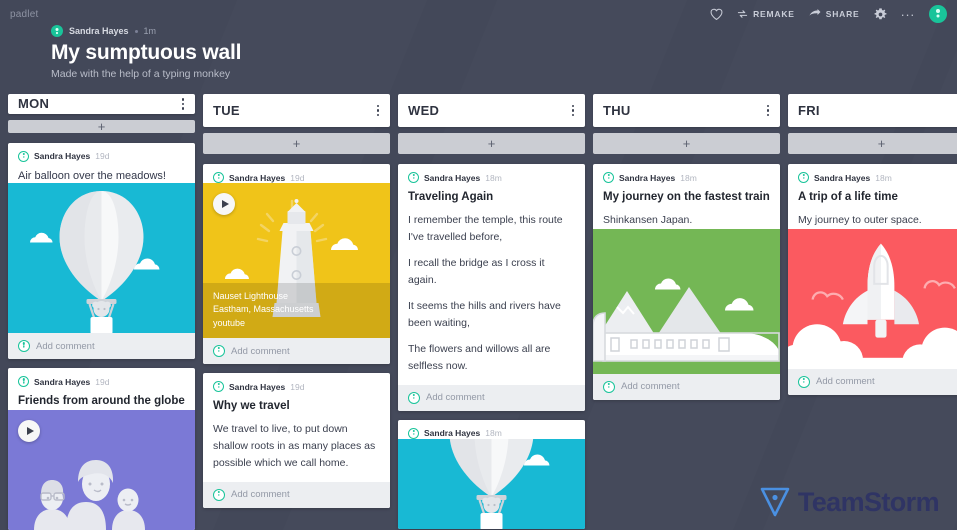 This screenshot has width=957, height=530. What do you see at coordinates (476, 271) in the screenshot?
I see `post-paragraph: I recall the bridge as I cross it again.` at bounding box center [476, 271].